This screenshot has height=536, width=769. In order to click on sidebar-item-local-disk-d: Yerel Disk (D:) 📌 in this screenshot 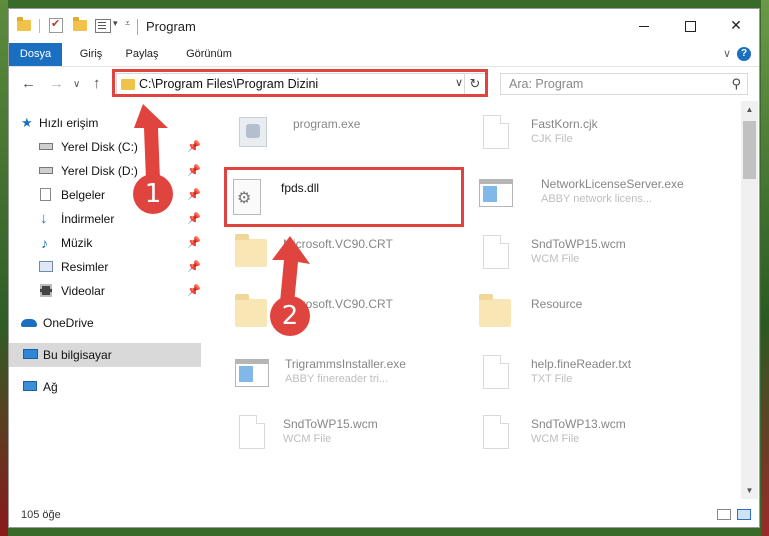, I will do `click(105, 171)`.